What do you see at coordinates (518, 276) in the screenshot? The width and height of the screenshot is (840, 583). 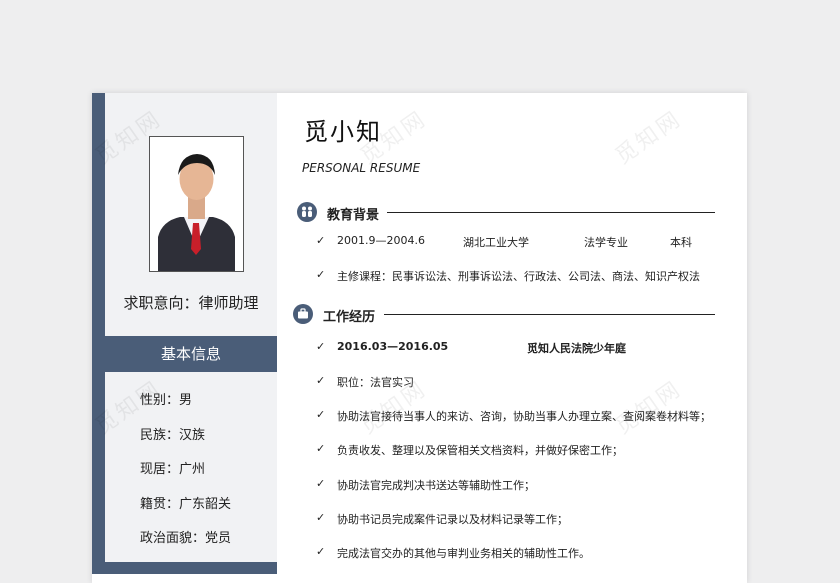 I see `education-courses: 主修课程：民事诉讼法、刑事诉讼法、行政法、公司法、商法、知识产权法` at bounding box center [518, 276].